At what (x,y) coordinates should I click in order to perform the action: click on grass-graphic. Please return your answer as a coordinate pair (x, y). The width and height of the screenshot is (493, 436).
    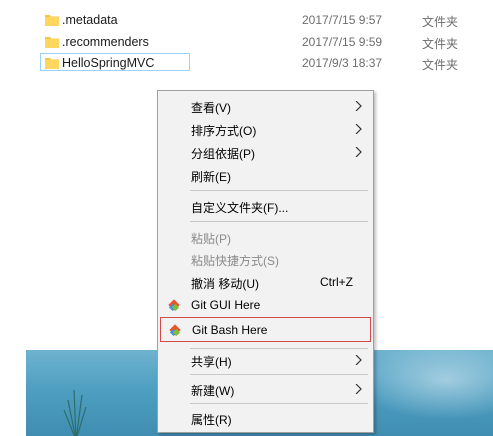
    Looking at the image, I should click on (75, 412).